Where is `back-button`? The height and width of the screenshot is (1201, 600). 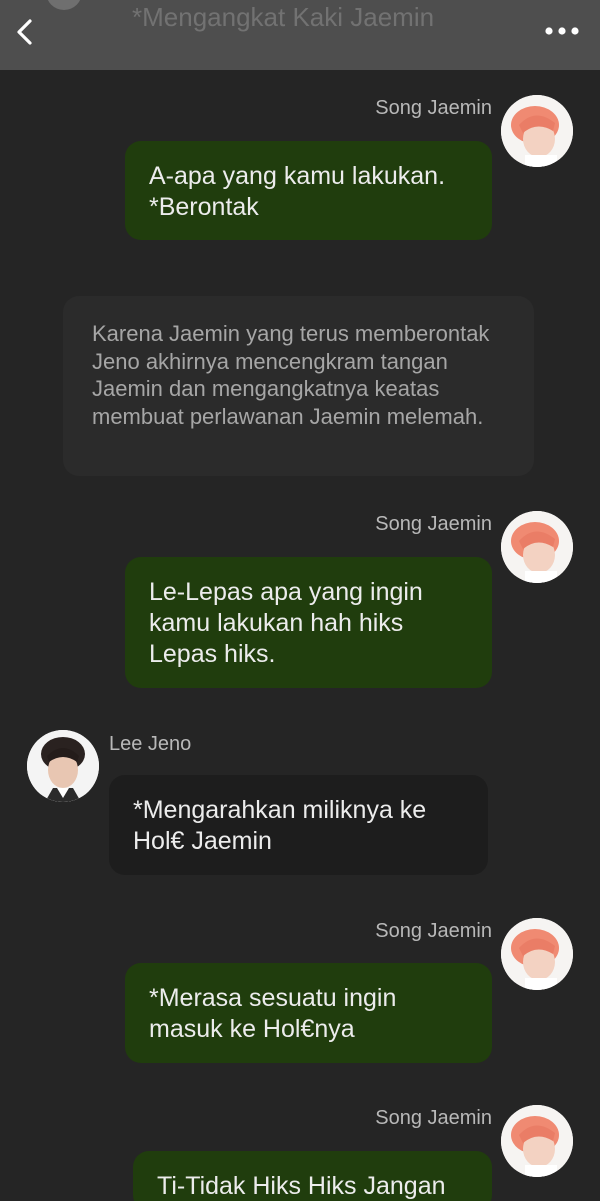 back-button is located at coordinates (26, 32).